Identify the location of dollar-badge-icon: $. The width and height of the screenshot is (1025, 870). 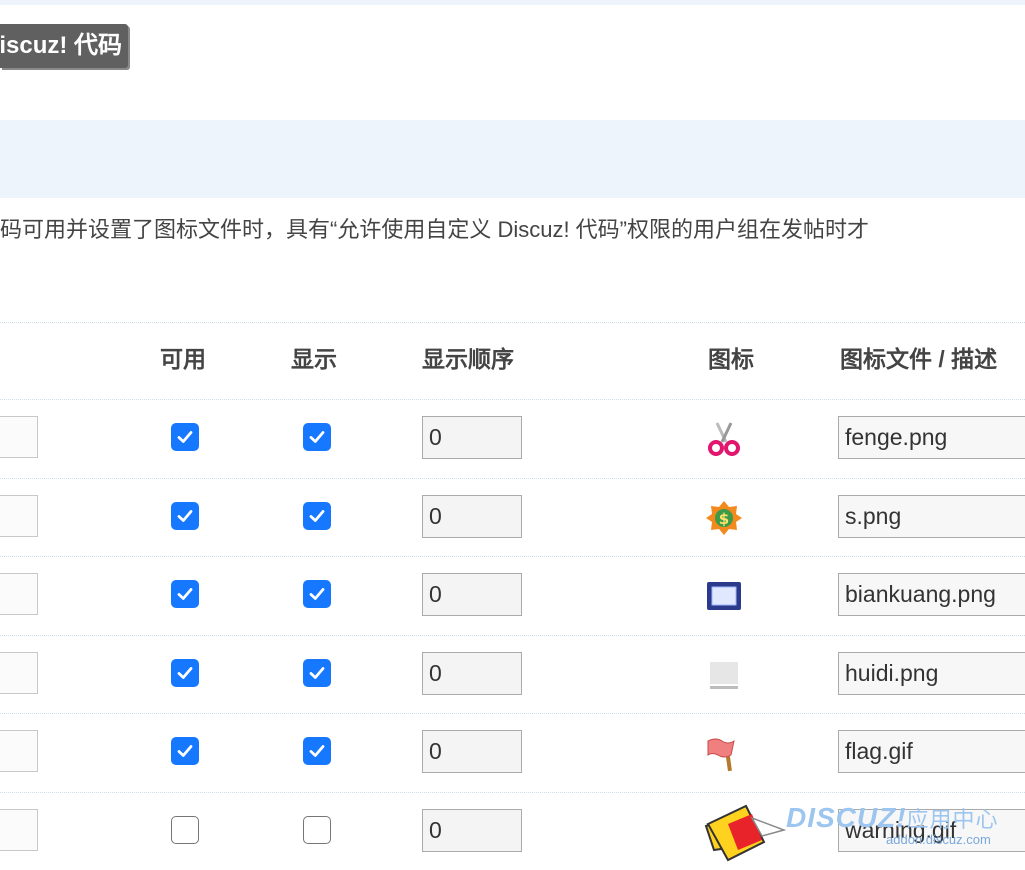
(724, 518).